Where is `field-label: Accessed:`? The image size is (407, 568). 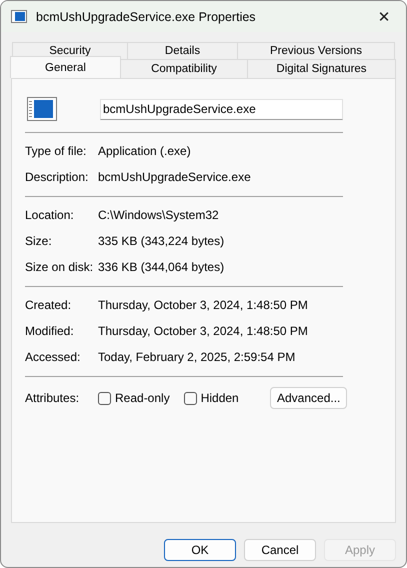 field-label: Accessed: is located at coordinates (53, 357).